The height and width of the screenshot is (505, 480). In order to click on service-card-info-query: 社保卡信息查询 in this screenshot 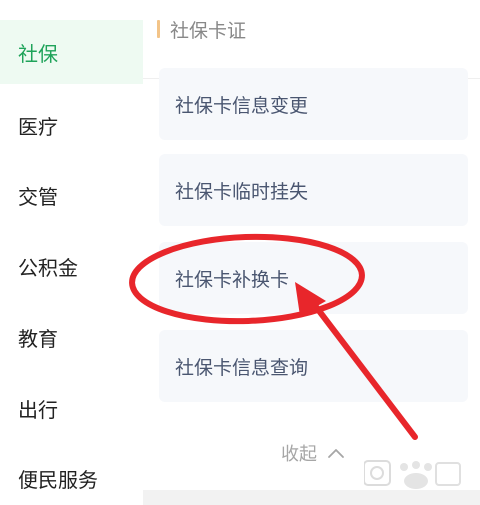, I will do `click(313, 366)`.